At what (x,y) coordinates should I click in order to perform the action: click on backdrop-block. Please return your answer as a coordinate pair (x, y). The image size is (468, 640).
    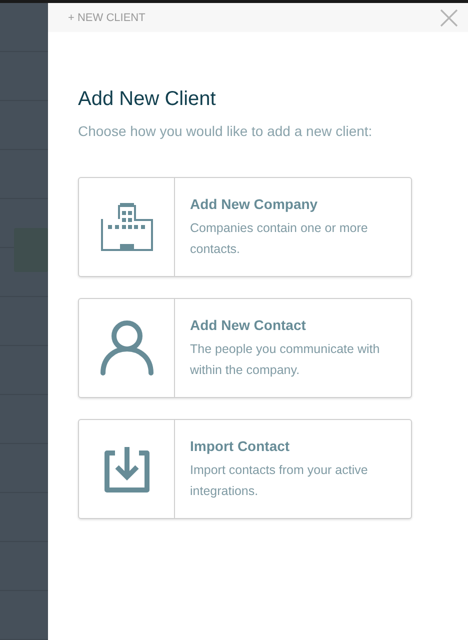
    Looking at the image, I should click on (31, 250).